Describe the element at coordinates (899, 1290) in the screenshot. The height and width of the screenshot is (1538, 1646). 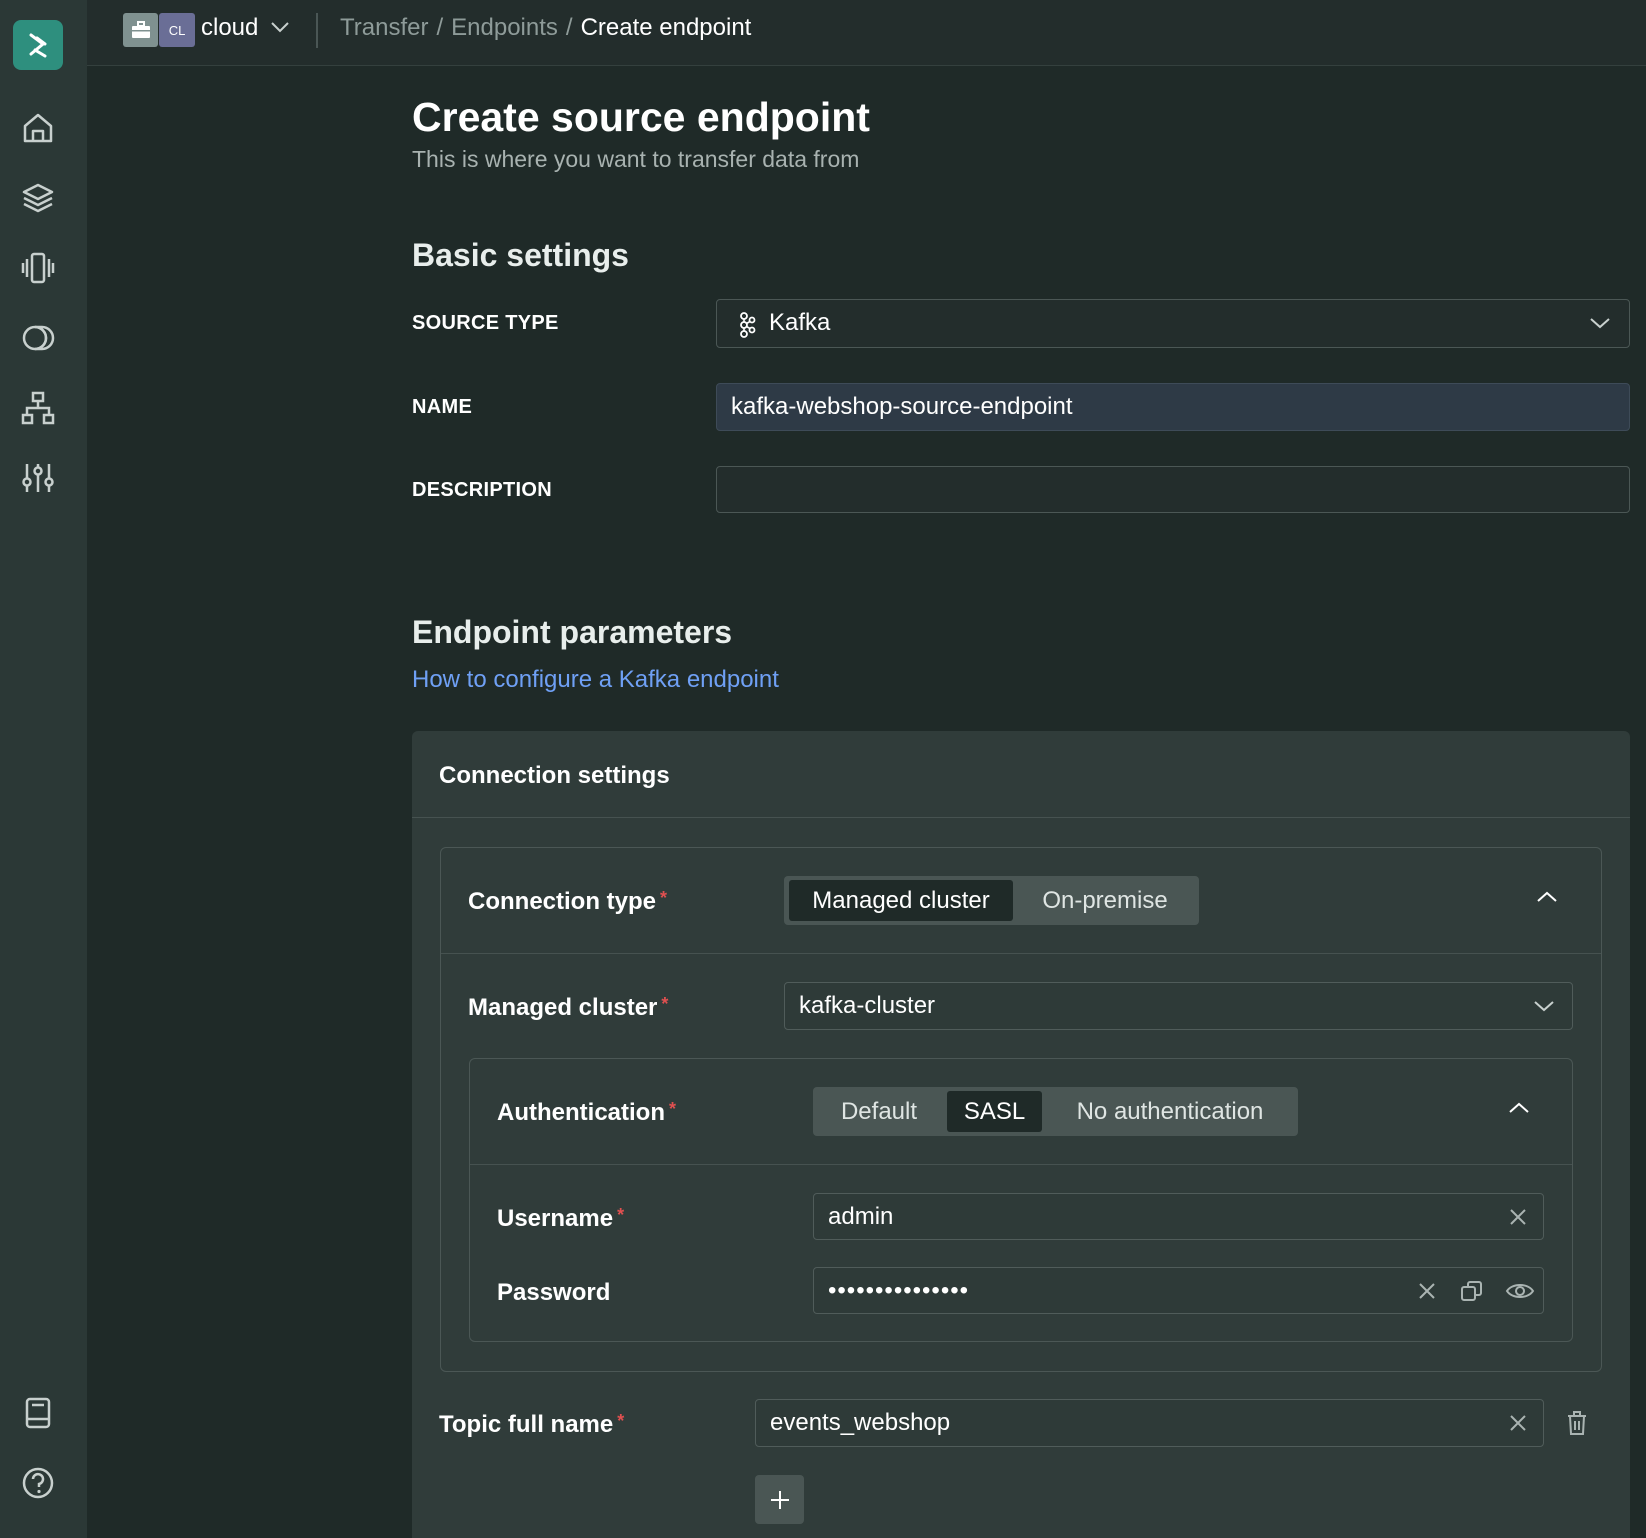
I see `password-value: •••••••••••••••` at that location.